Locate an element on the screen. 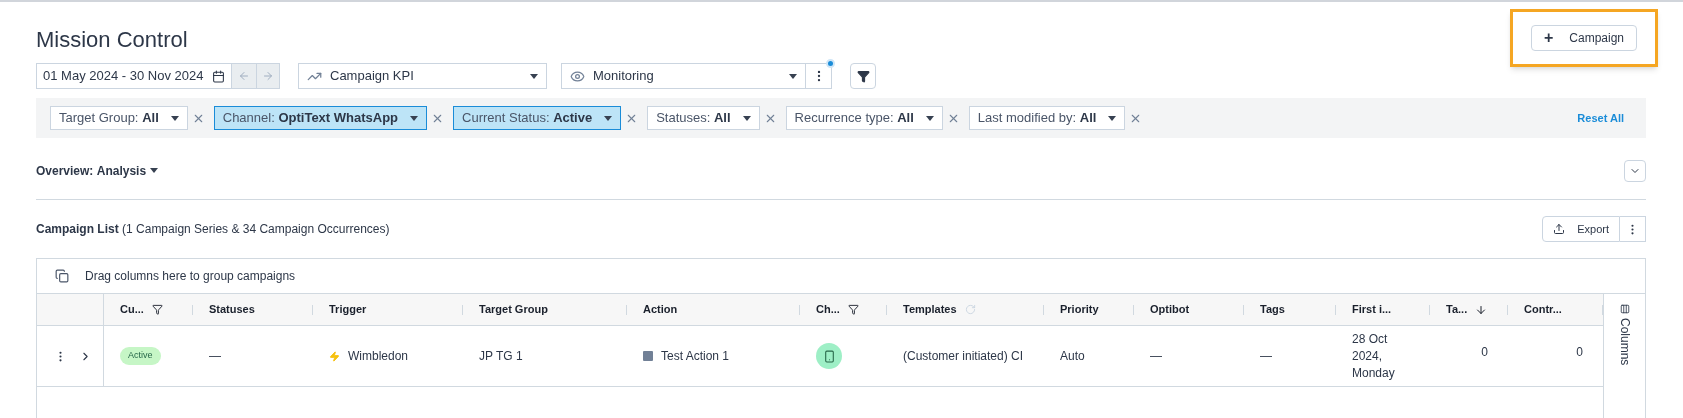  calendar-icon is located at coordinates (218, 76).